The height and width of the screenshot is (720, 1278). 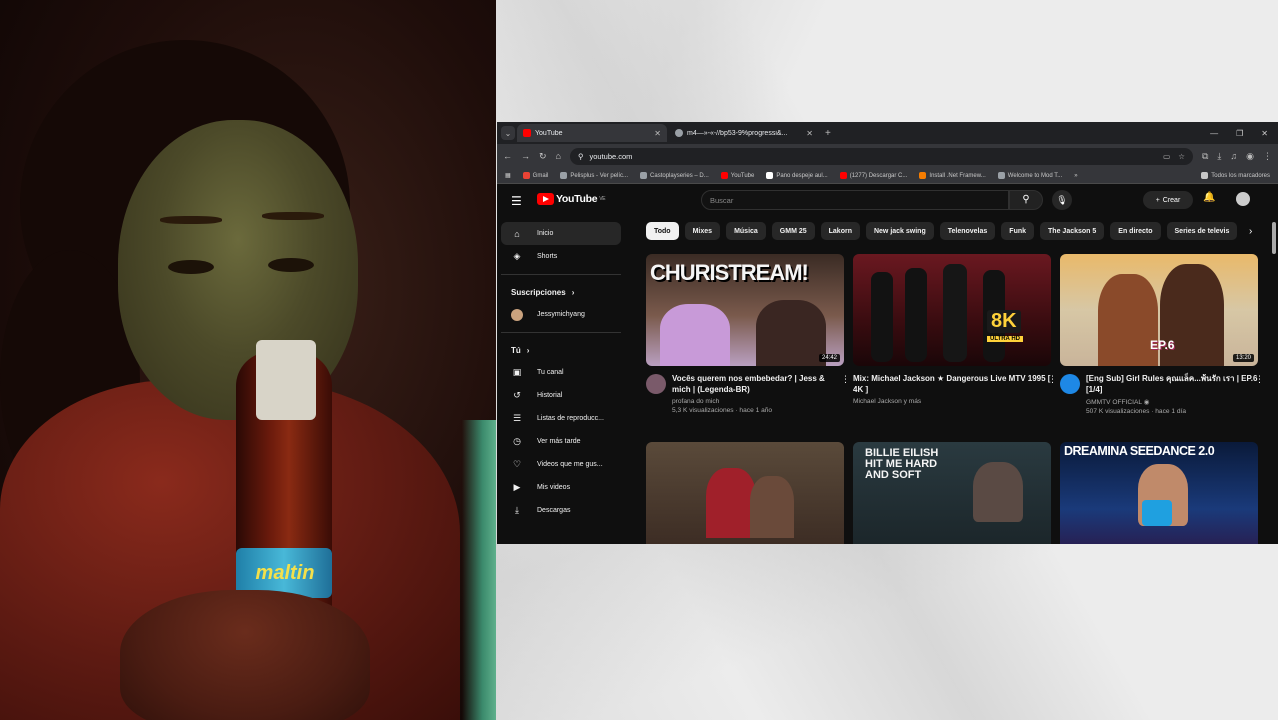 What do you see at coordinates (1239, 133) in the screenshot?
I see `maximize-icon: ❐` at bounding box center [1239, 133].